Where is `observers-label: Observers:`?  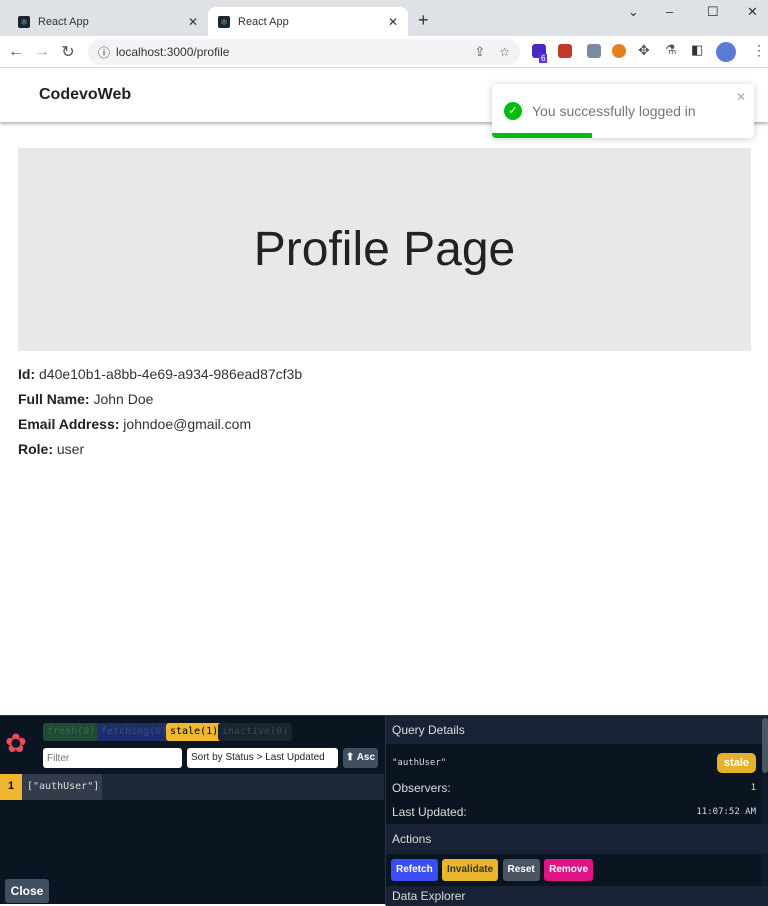 observers-label: Observers: is located at coordinates (421, 788).